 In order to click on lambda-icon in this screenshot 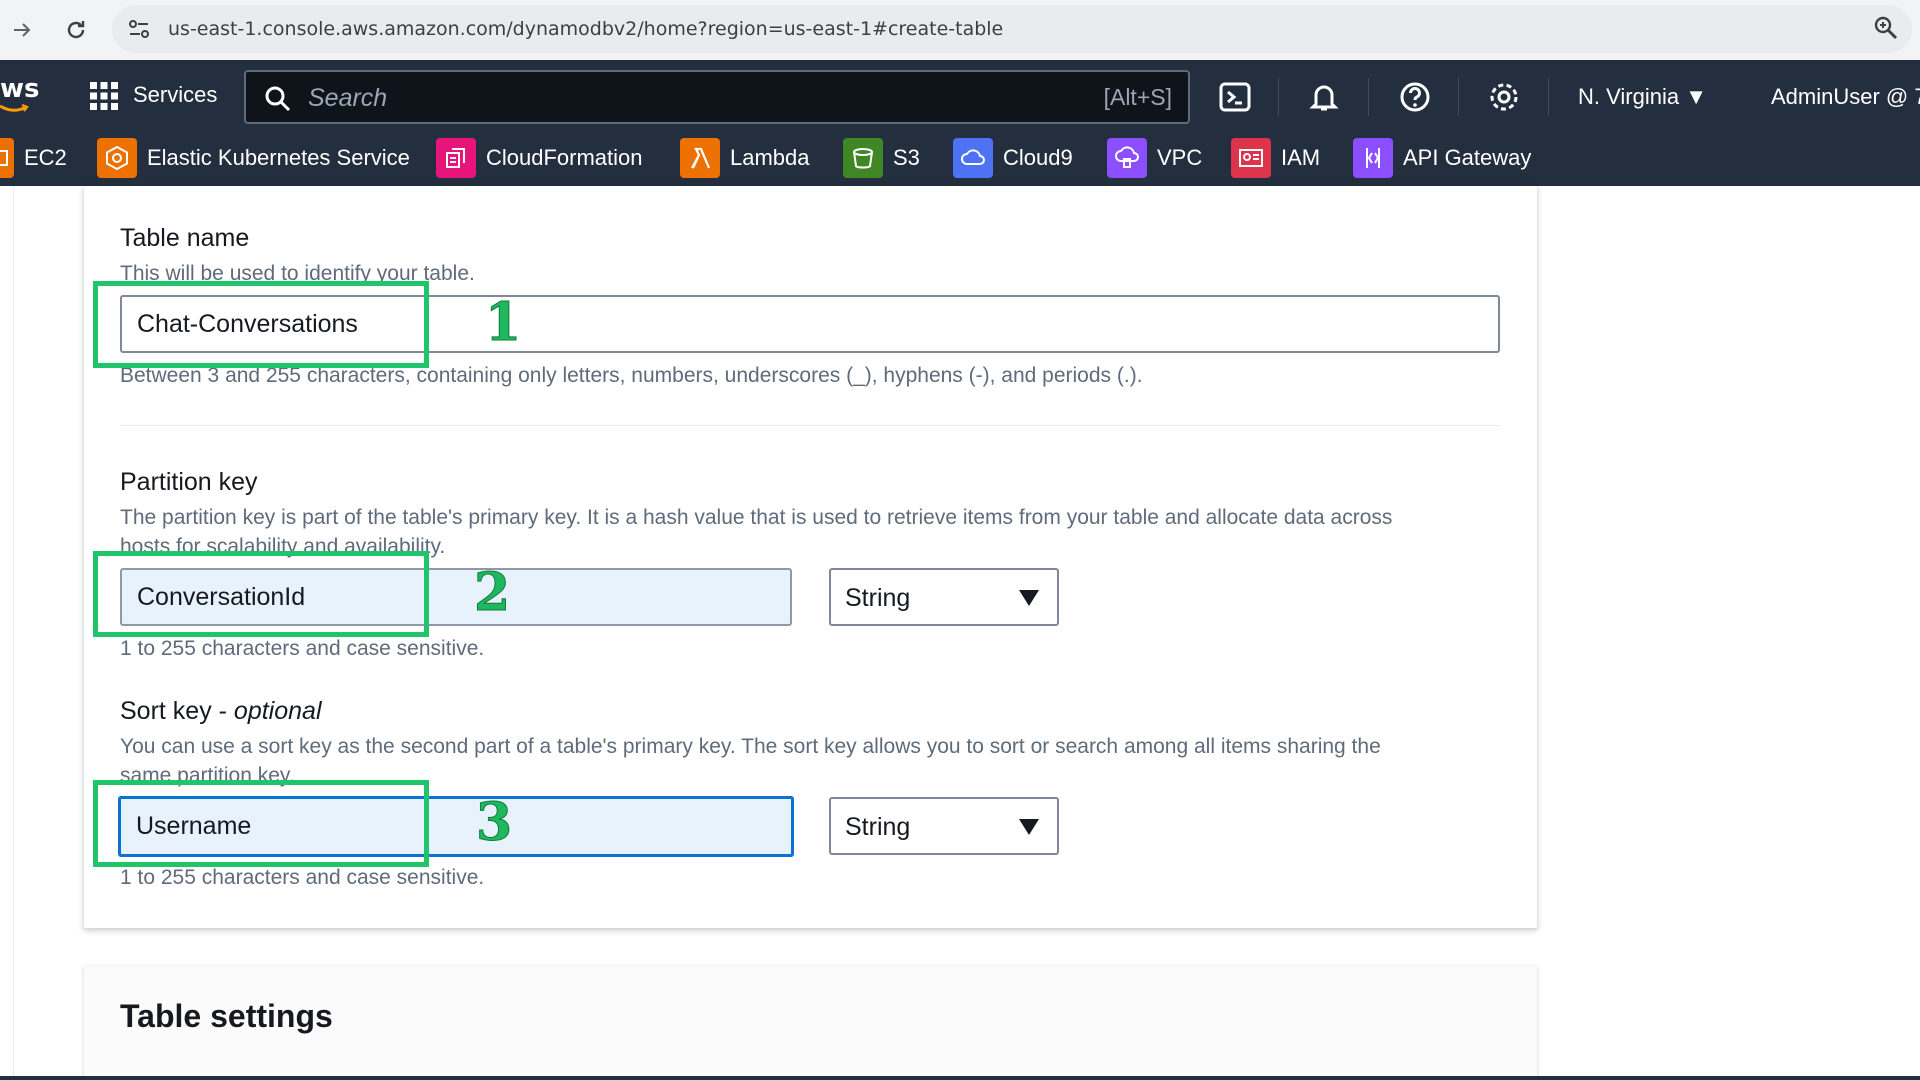, I will do `click(700, 158)`.